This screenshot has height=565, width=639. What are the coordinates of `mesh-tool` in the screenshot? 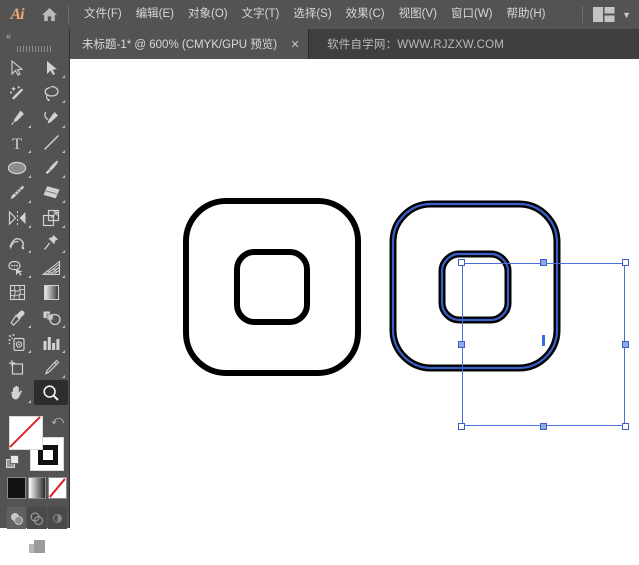 It's located at (17, 292).